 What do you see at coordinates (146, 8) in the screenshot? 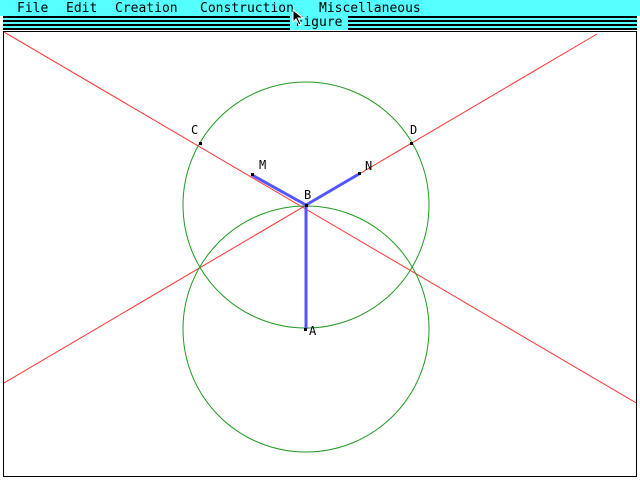
I see `menu-creation: Creation` at bounding box center [146, 8].